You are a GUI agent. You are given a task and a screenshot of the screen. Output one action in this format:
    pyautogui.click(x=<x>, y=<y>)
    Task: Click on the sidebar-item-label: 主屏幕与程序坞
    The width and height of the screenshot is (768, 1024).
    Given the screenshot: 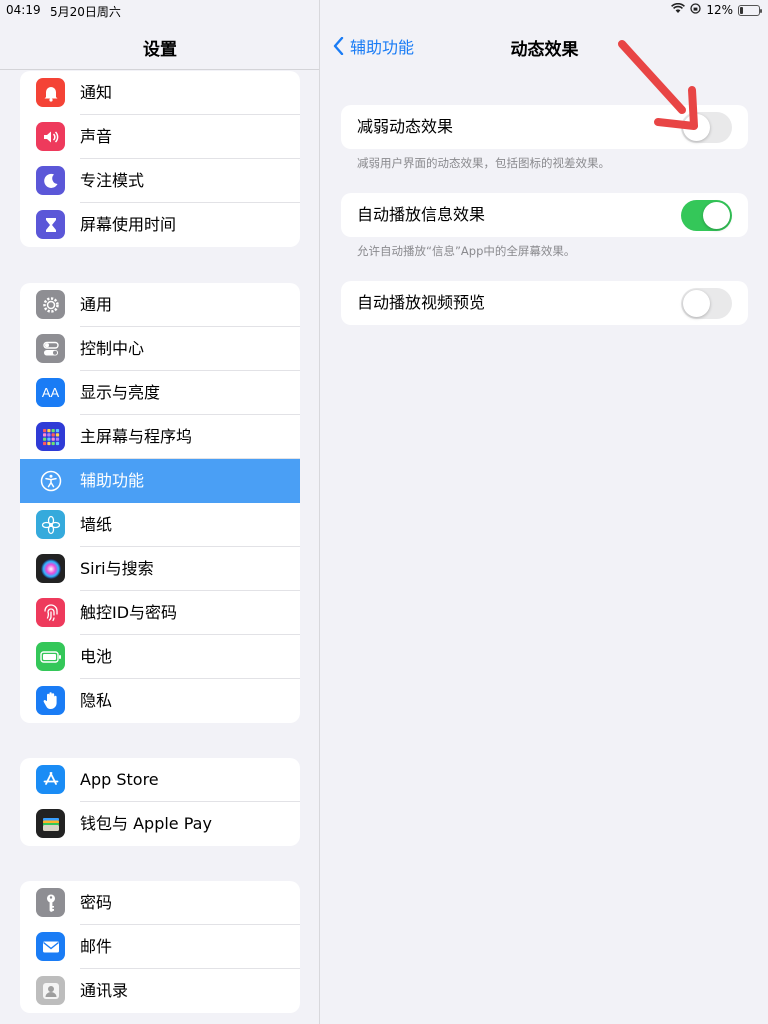 What is the action you would take?
    pyautogui.click(x=136, y=436)
    